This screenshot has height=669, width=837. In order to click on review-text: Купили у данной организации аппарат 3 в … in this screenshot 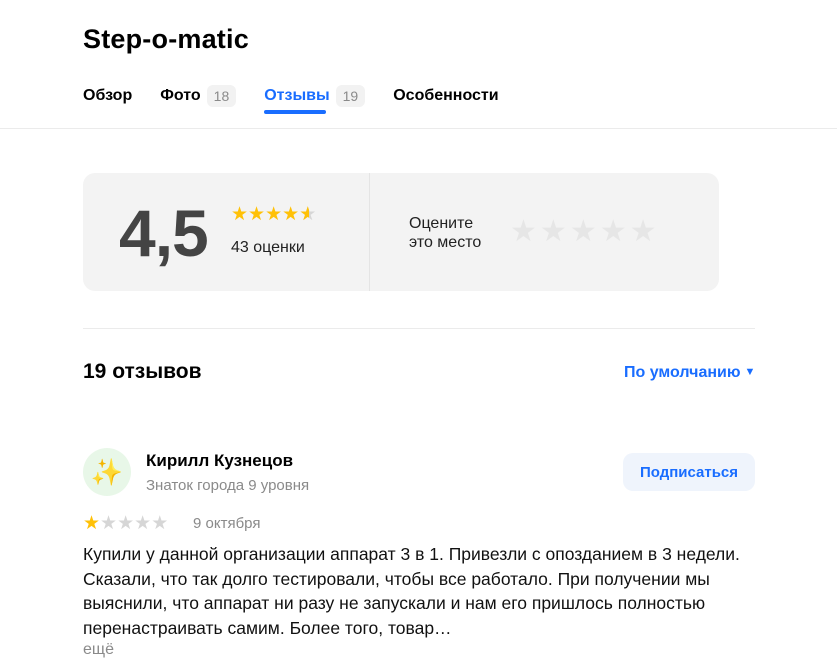, I will do `click(411, 591)`.